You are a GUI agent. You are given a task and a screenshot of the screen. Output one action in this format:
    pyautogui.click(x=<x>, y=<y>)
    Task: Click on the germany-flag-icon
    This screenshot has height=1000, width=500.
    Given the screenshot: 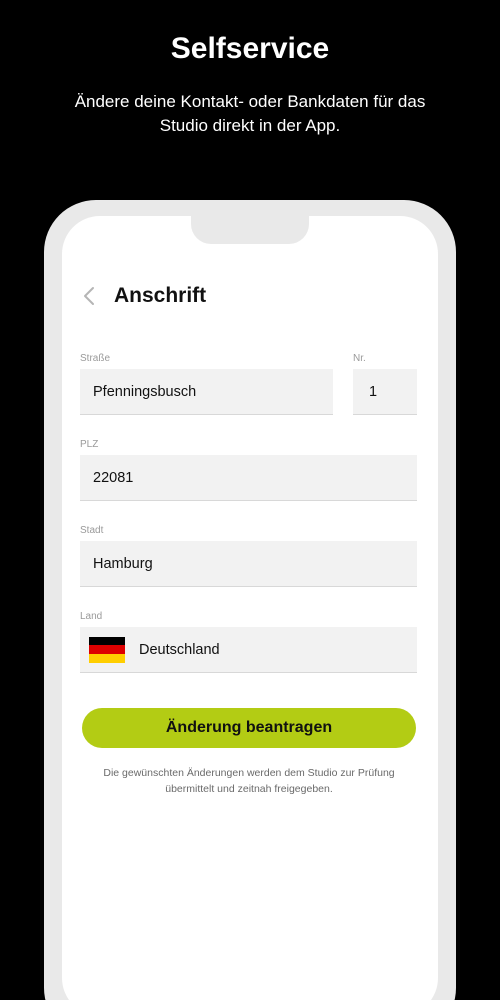 What is the action you would take?
    pyautogui.click(x=107, y=649)
    